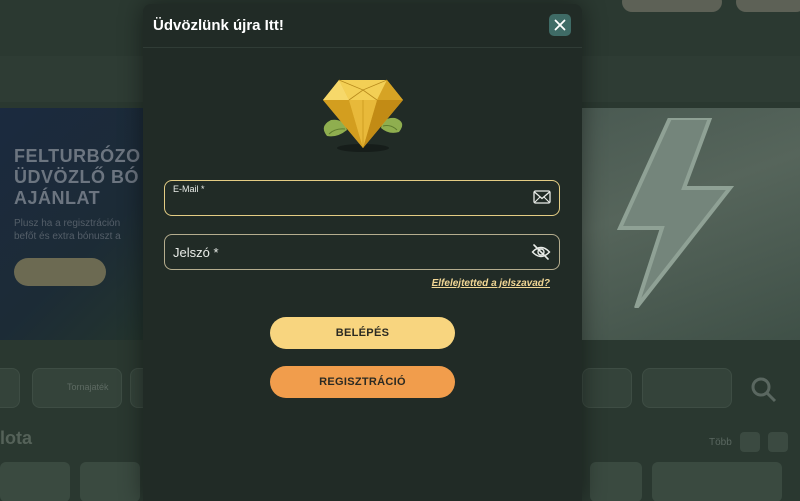 The width and height of the screenshot is (800, 501). What do you see at coordinates (362, 333) in the screenshot?
I see `login-button: BELÉPÉS` at bounding box center [362, 333].